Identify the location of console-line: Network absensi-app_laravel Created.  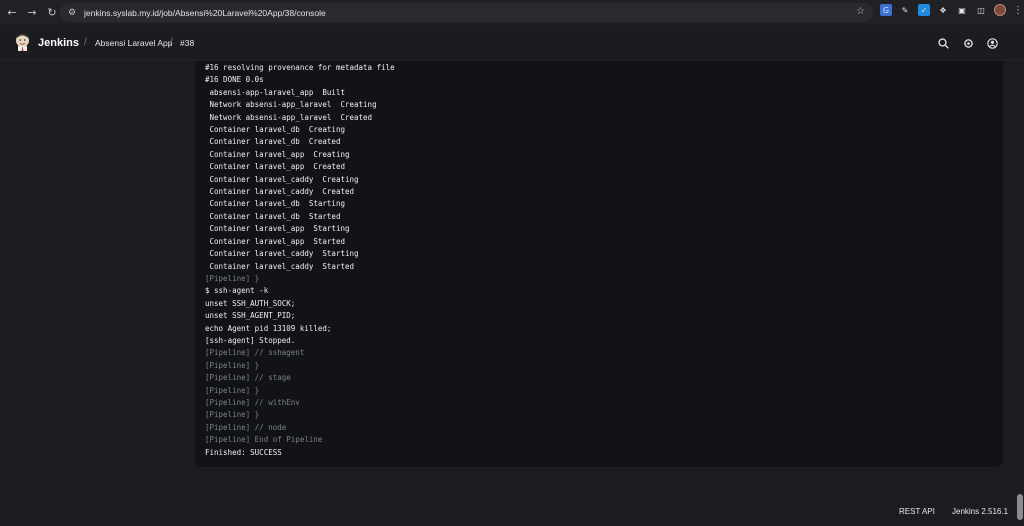
(289, 117).